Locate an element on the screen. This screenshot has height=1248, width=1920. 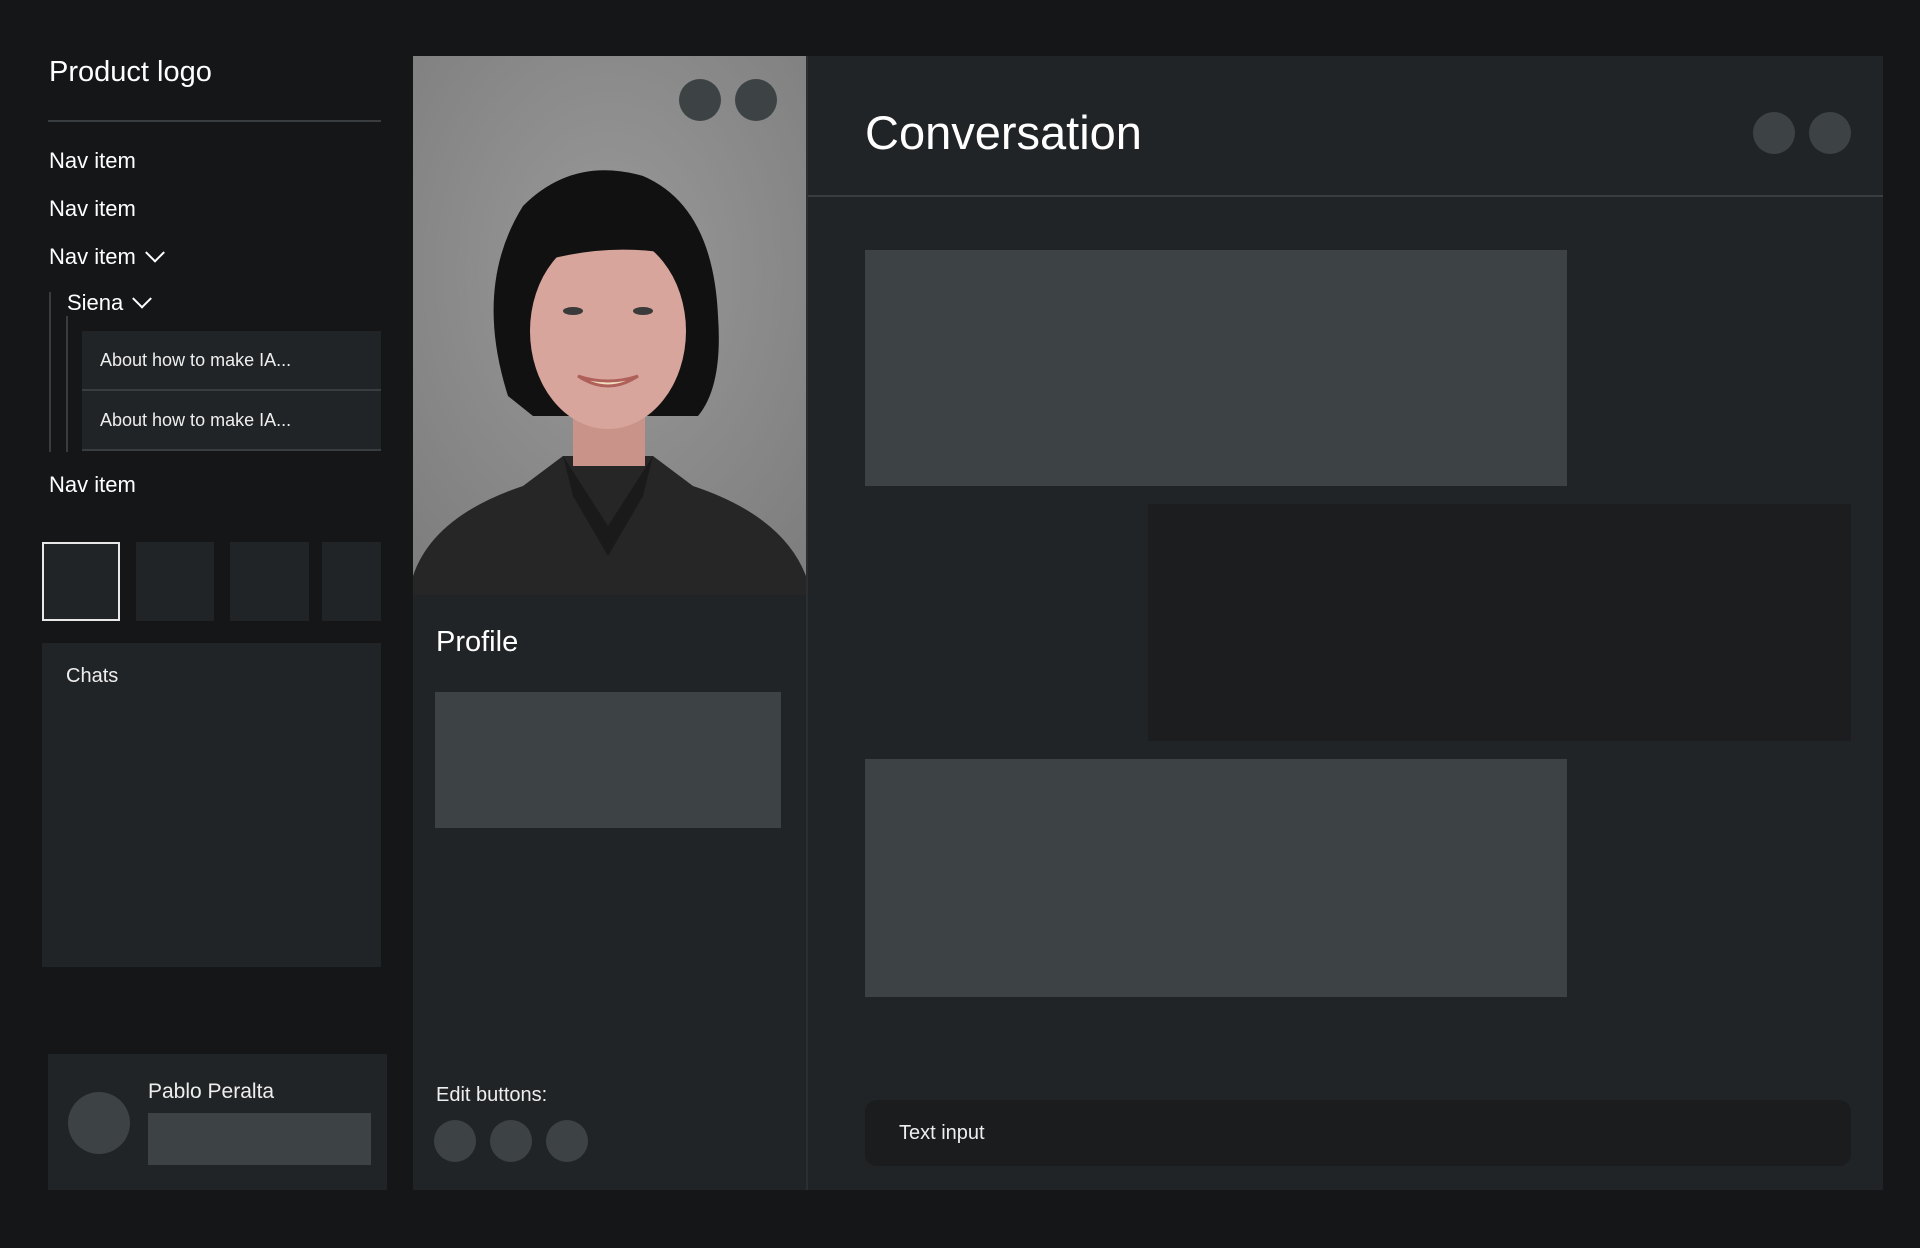
profile-placeholder is located at coordinates (608, 760).